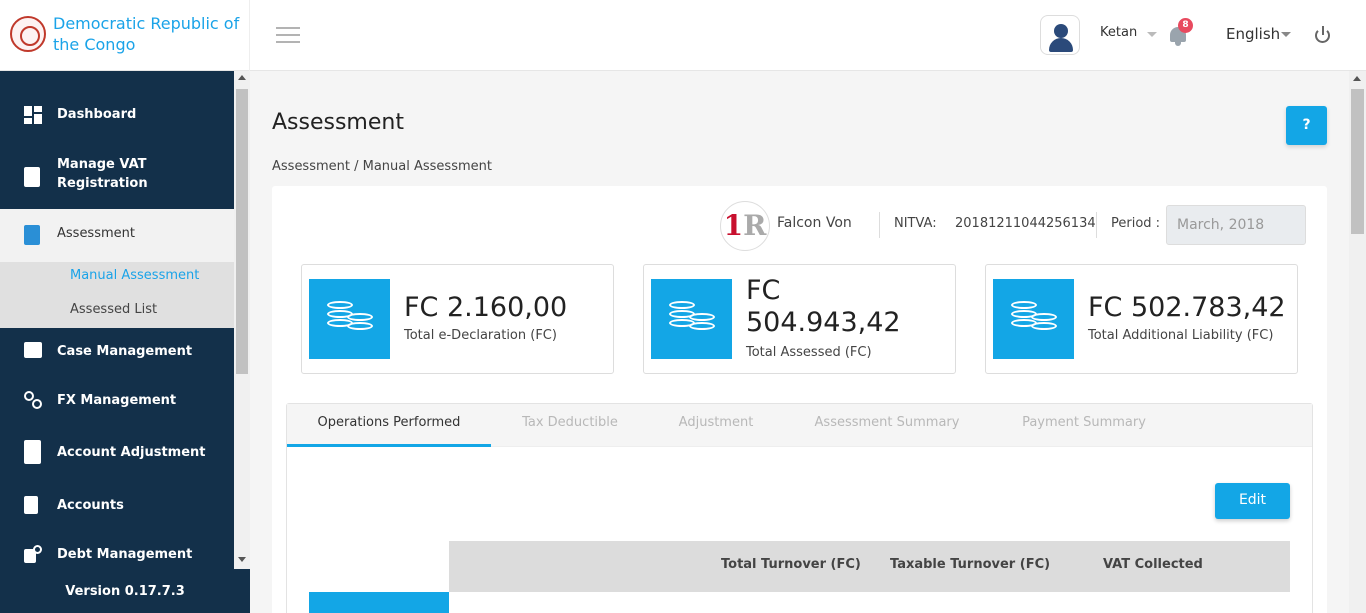  I want to click on menu-toggle-icon, so click(288, 36).